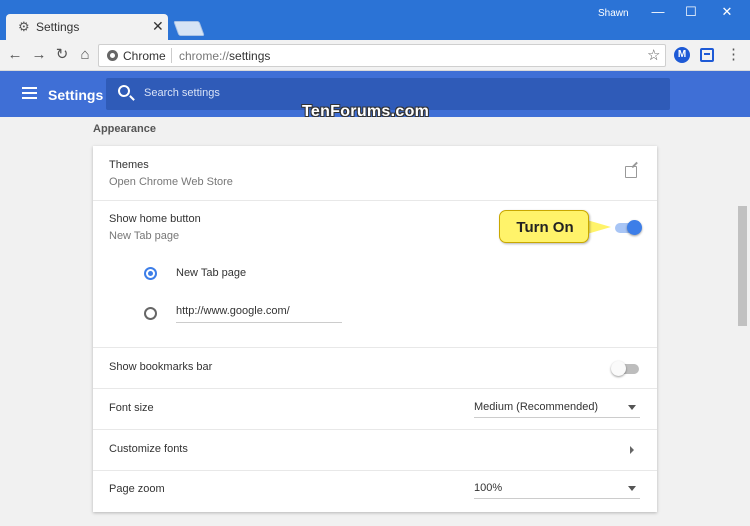 The height and width of the screenshot is (526, 750). Describe the element at coordinates (259, 314) in the screenshot. I see `custom-url-input: http://www.google.com/` at that location.